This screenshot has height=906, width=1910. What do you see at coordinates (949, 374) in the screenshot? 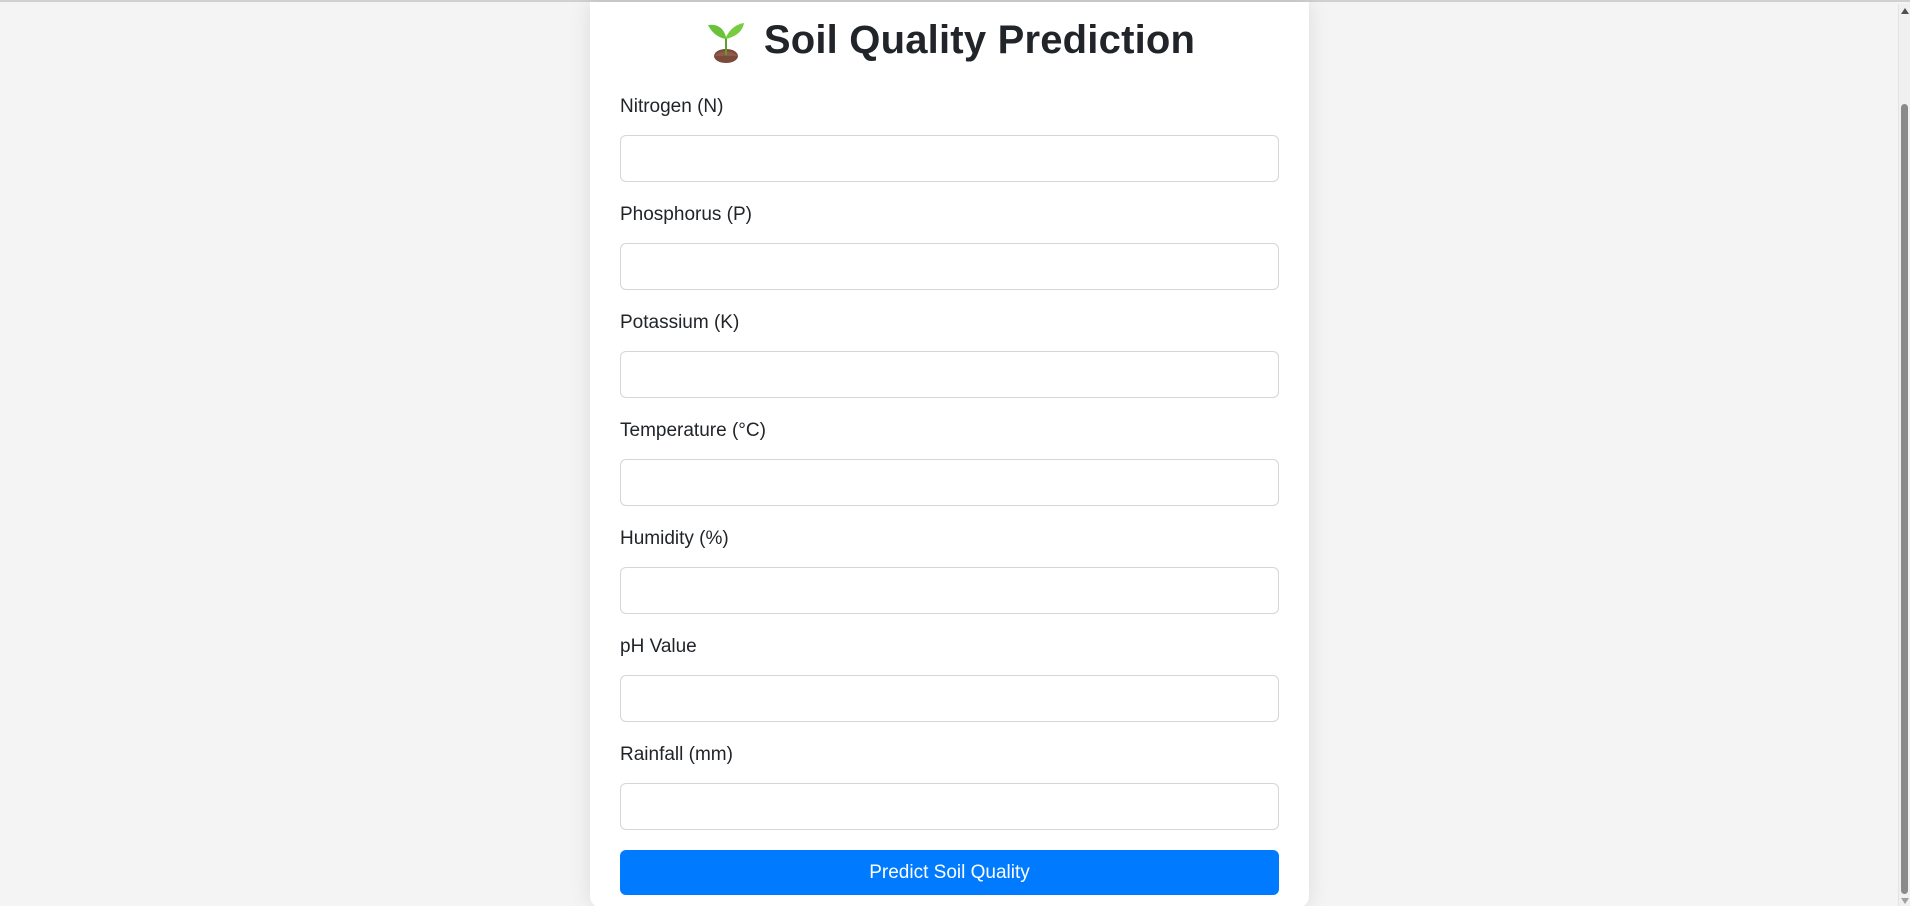
I see `potassium-input` at bounding box center [949, 374].